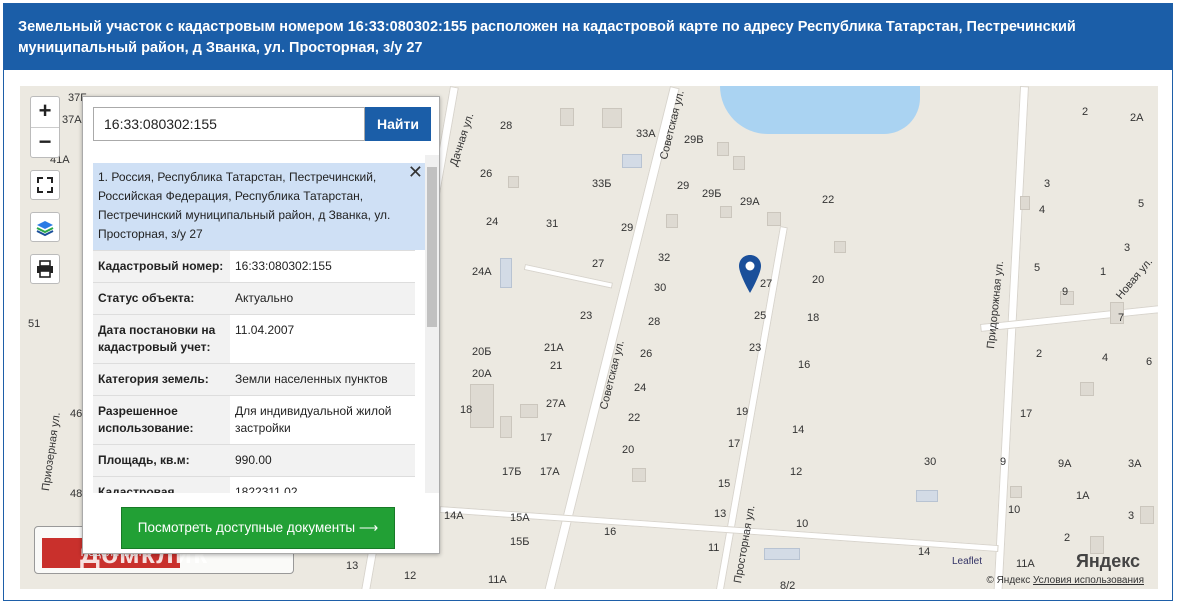 This screenshot has height=603, width=1187. Describe the element at coordinates (229, 124) in the screenshot. I see `search-input` at that location.